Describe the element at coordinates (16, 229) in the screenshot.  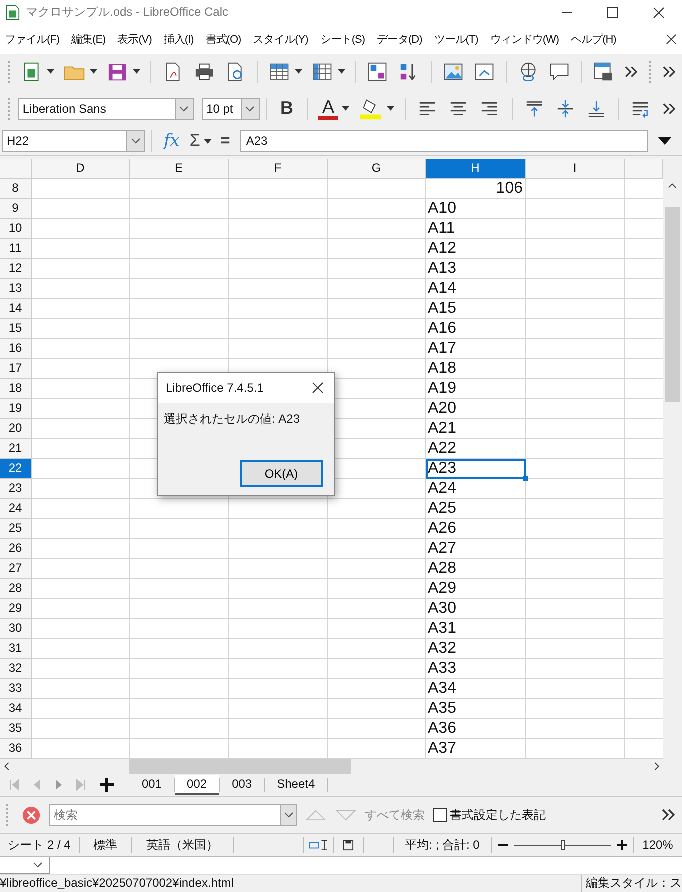
I see `row-header: 10` at that location.